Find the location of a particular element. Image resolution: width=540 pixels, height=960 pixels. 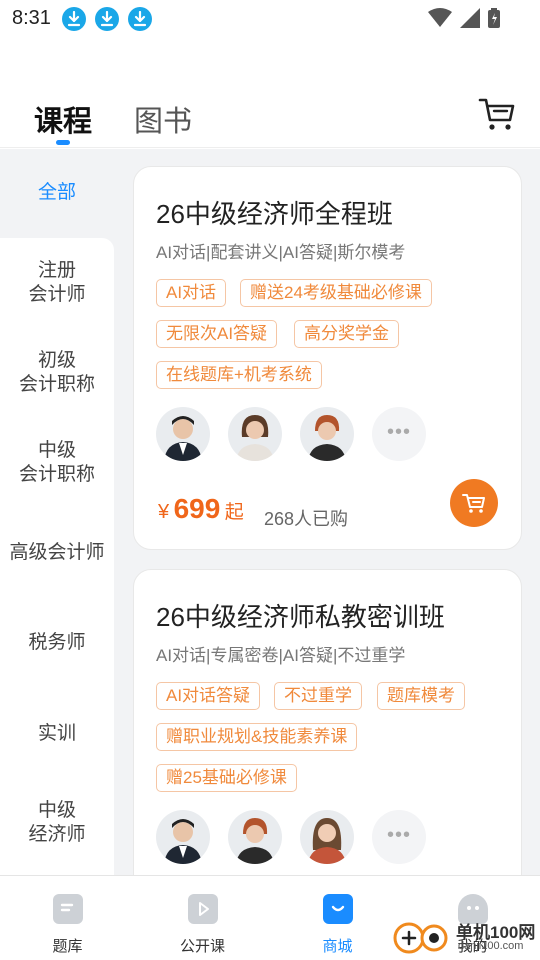

course-price: ¥ 699 起 is located at coordinates (201, 508).